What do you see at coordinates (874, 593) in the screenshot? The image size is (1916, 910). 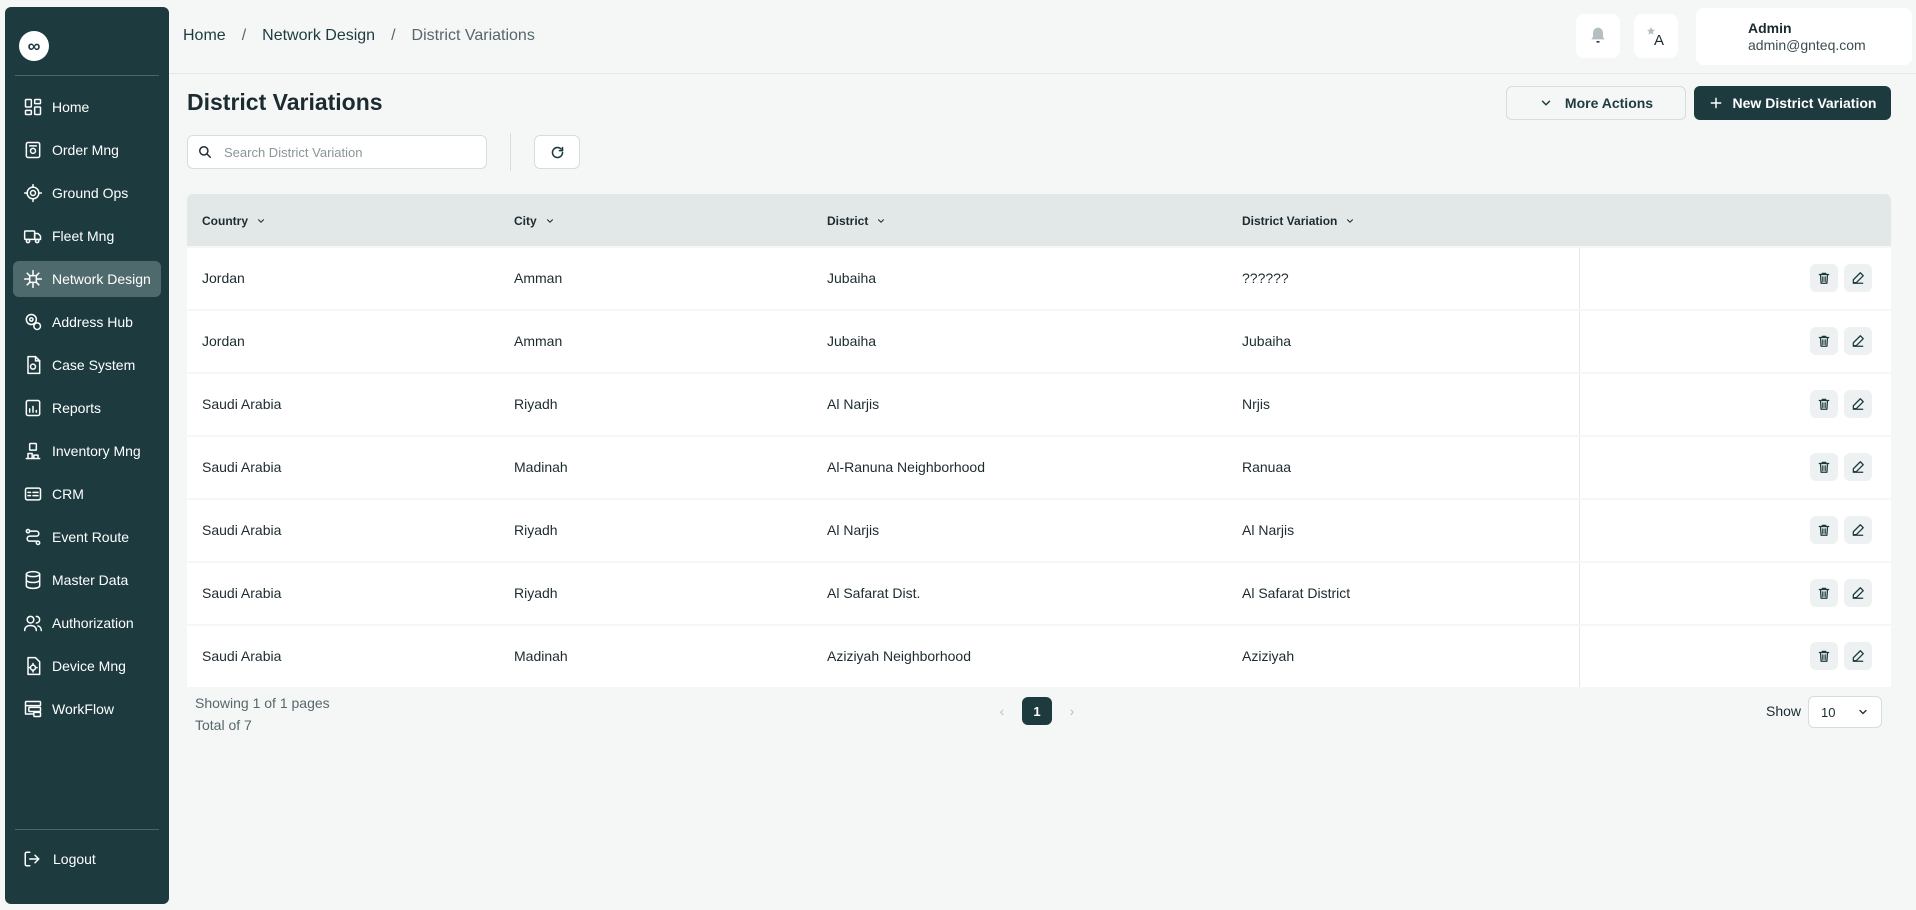 I see `table-cell: Al Safarat Dist.` at bounding box center [874, 593].